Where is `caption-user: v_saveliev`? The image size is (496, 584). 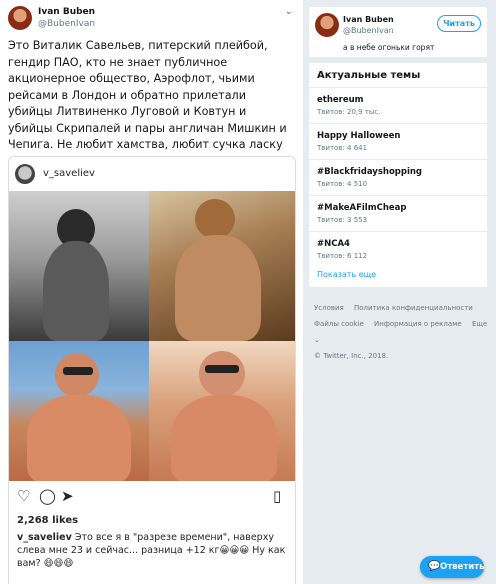
caption-user: v_saveliev is located at coordinates (44, 537).